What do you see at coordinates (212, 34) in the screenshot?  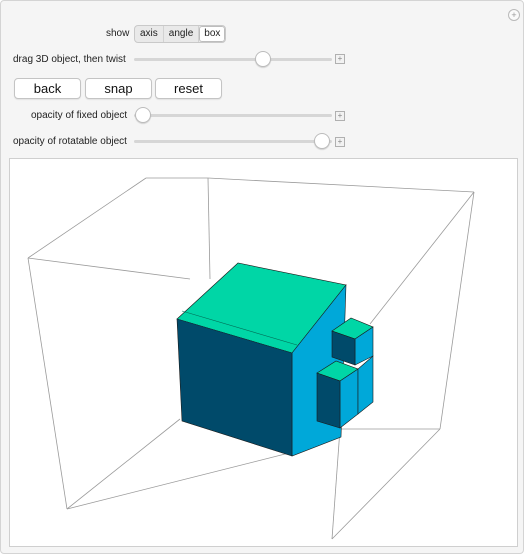 I see `show-option-box: box` at bounding box center [212, 34].